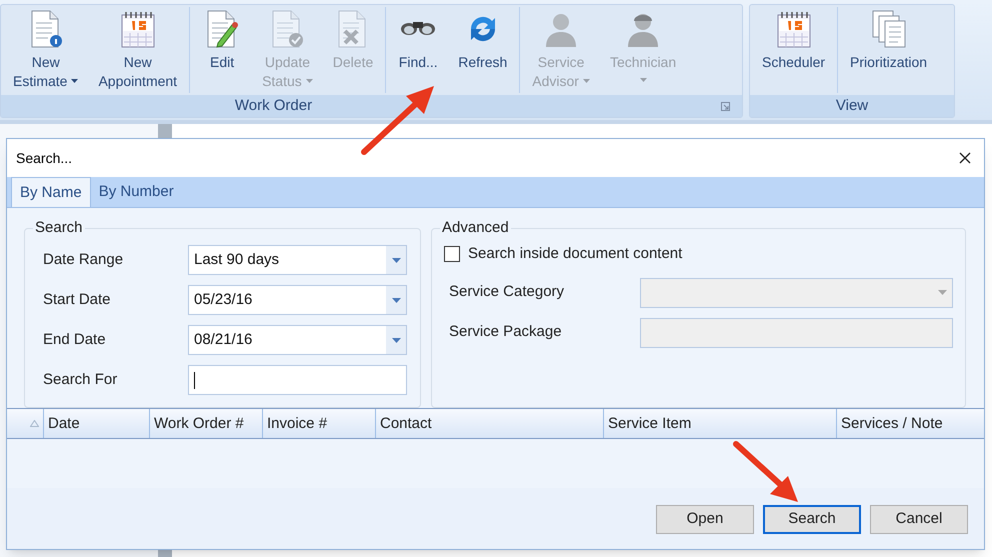  I want to click on ribbon-button: Prioritization, so click(889, 39).